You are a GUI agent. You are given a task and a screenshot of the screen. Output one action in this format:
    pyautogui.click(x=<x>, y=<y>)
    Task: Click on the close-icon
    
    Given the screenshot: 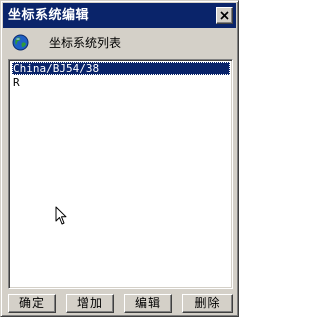 What is the action you would take?
    pyautogui.click(x=224, y=15)
    